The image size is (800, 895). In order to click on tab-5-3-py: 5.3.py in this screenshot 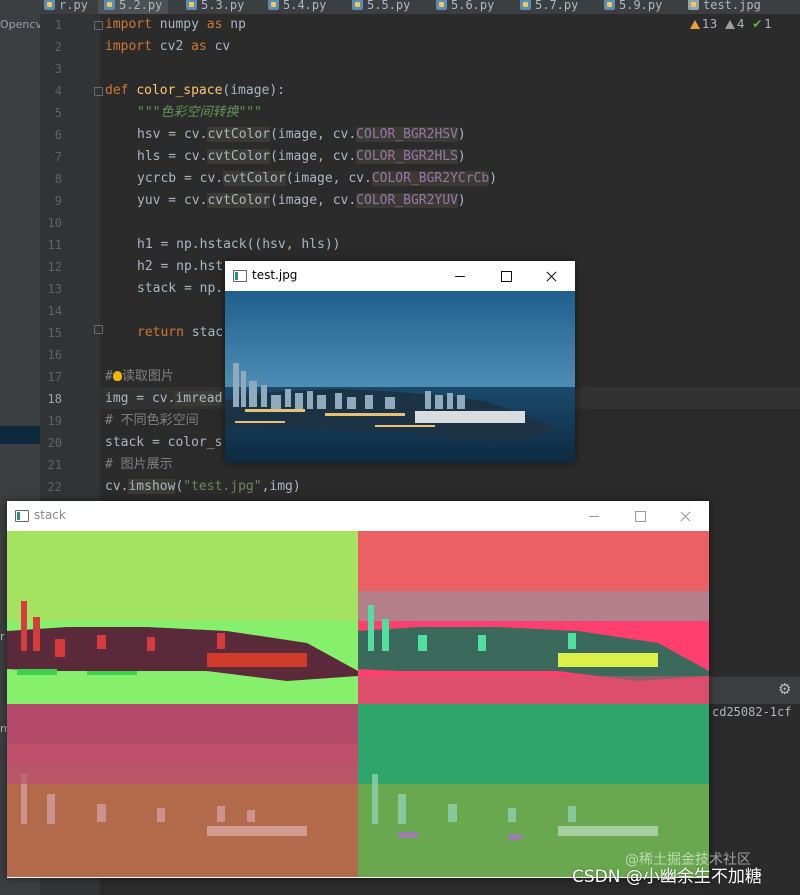, I will do `click(215, 7)`.